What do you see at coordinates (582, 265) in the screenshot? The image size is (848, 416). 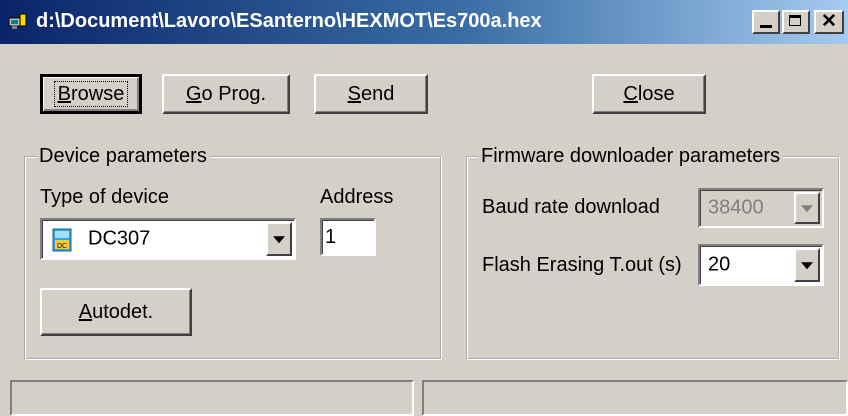 I see `flash-erasing-label: Flash Erasing T.out (s)` at bounding box center [582, 265].